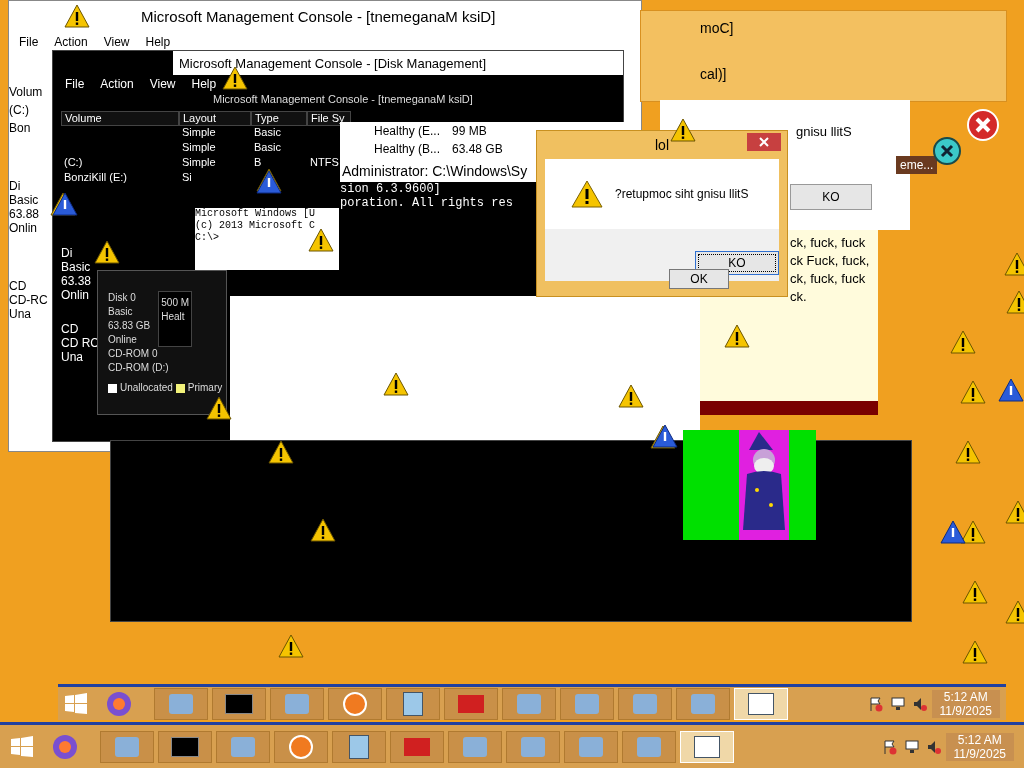 Image resolution: width=1024 pixels, height=768 pixels. Describe the element at coordinates (29, 300) in the screenshot. I see `cdrom-info: CD-RC` at that location.